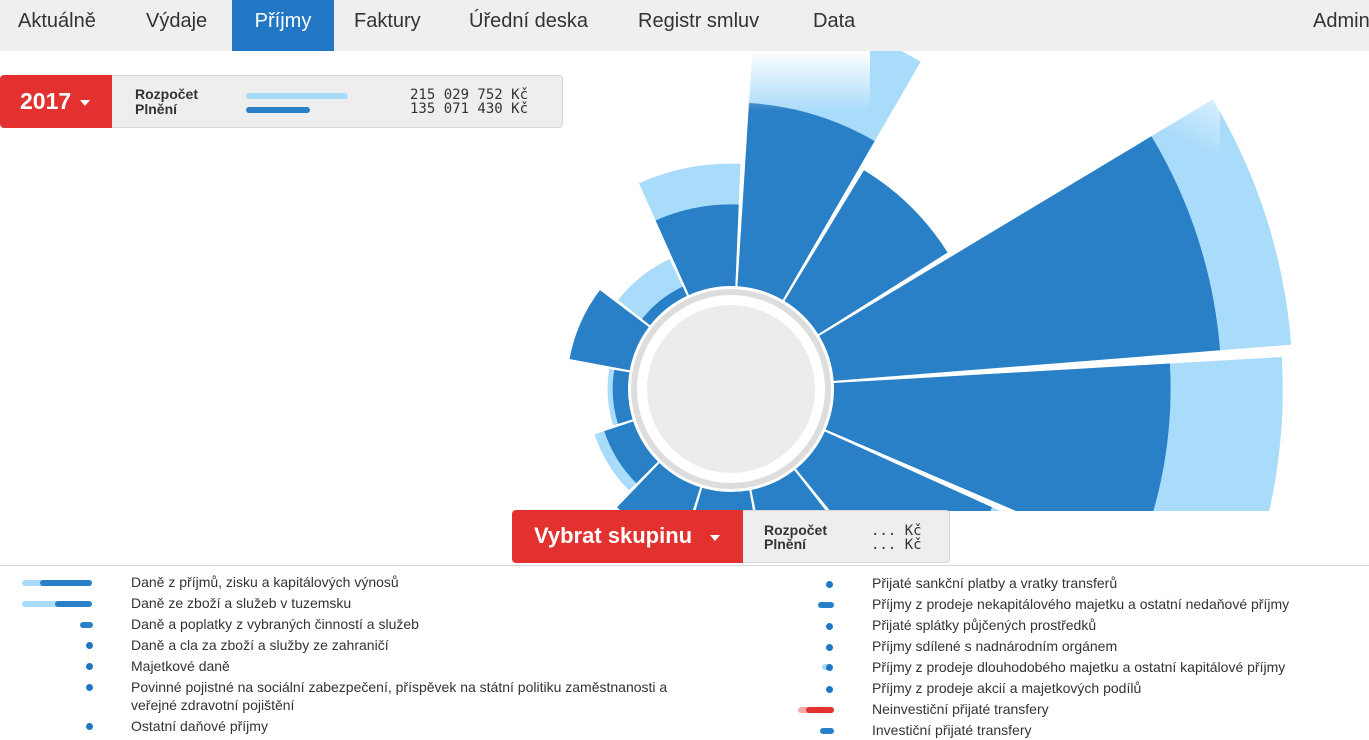 The image size is (1369, 740). Describe the element at coordinates (715, 538) in the screenshot. I see `caret-down-icon` at that location.